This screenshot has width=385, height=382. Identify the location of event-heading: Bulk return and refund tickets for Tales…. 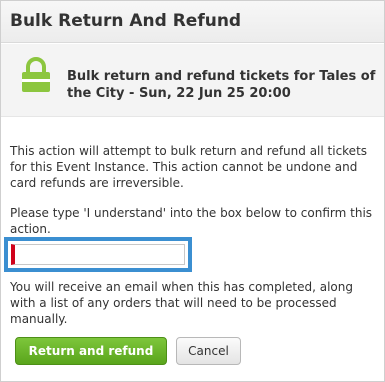
(221, 85).